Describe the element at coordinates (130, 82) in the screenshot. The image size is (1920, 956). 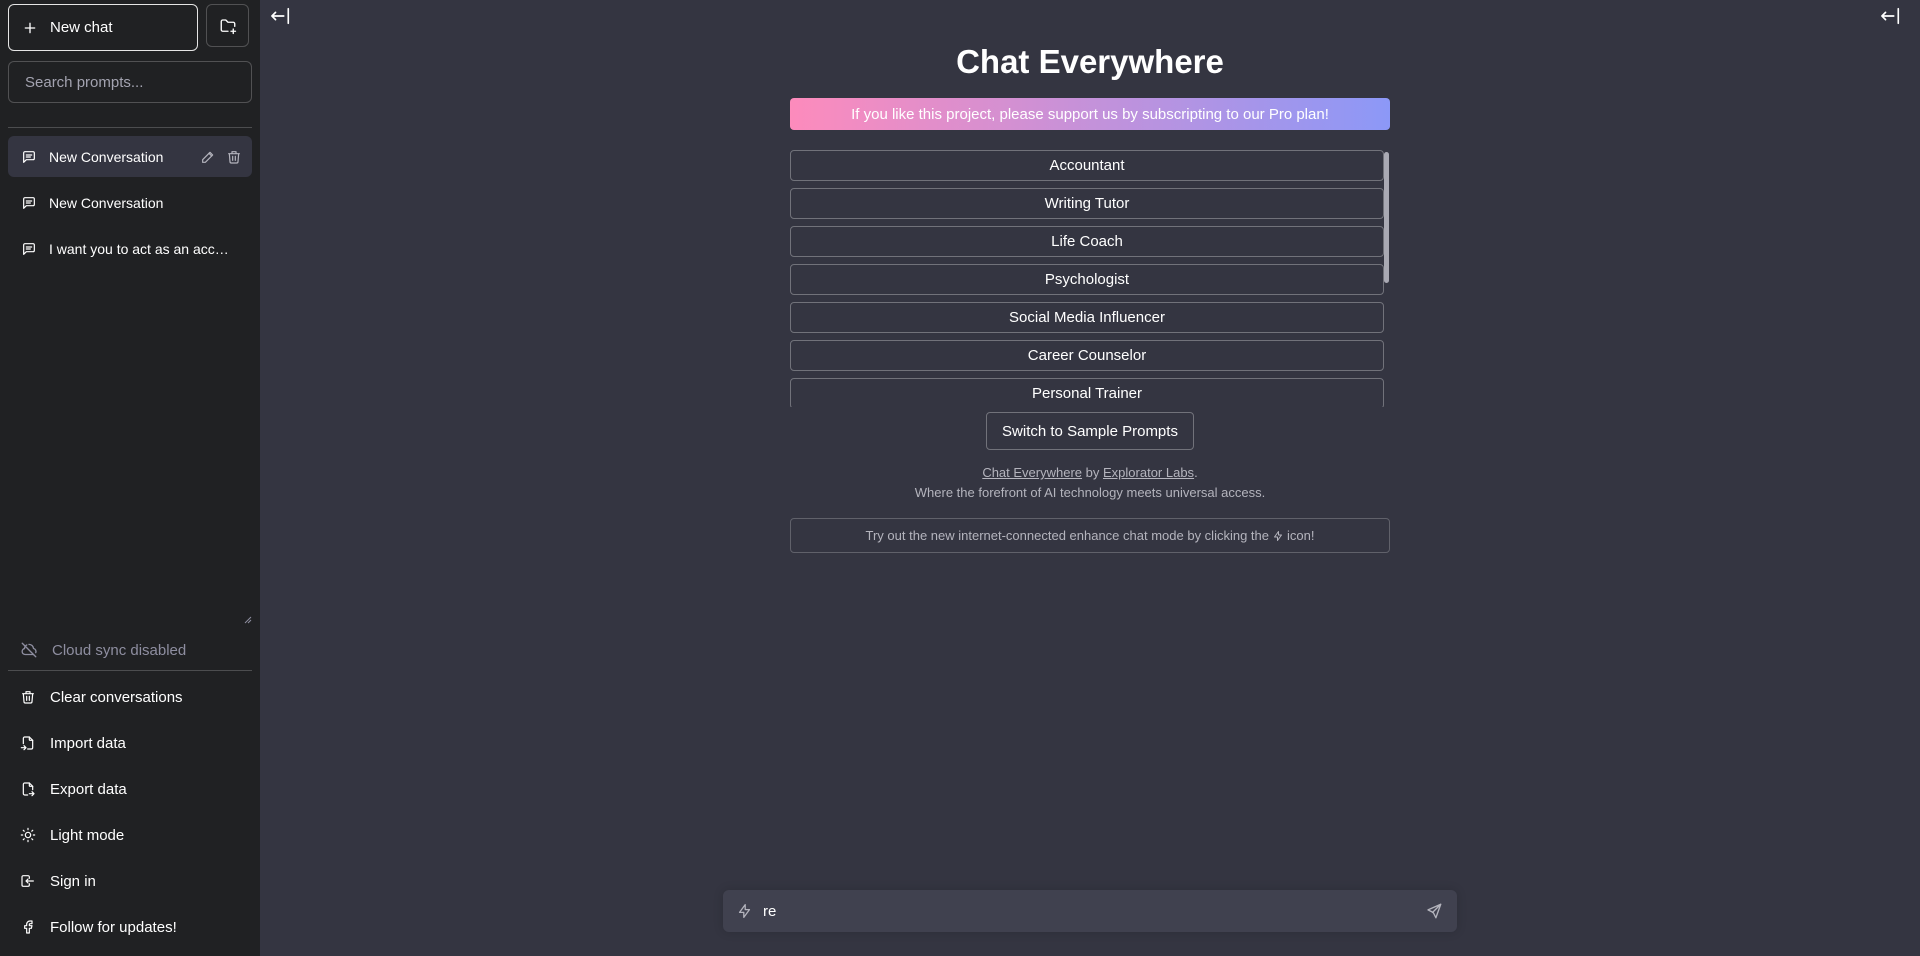
I see `search-prompts-input` at that location.